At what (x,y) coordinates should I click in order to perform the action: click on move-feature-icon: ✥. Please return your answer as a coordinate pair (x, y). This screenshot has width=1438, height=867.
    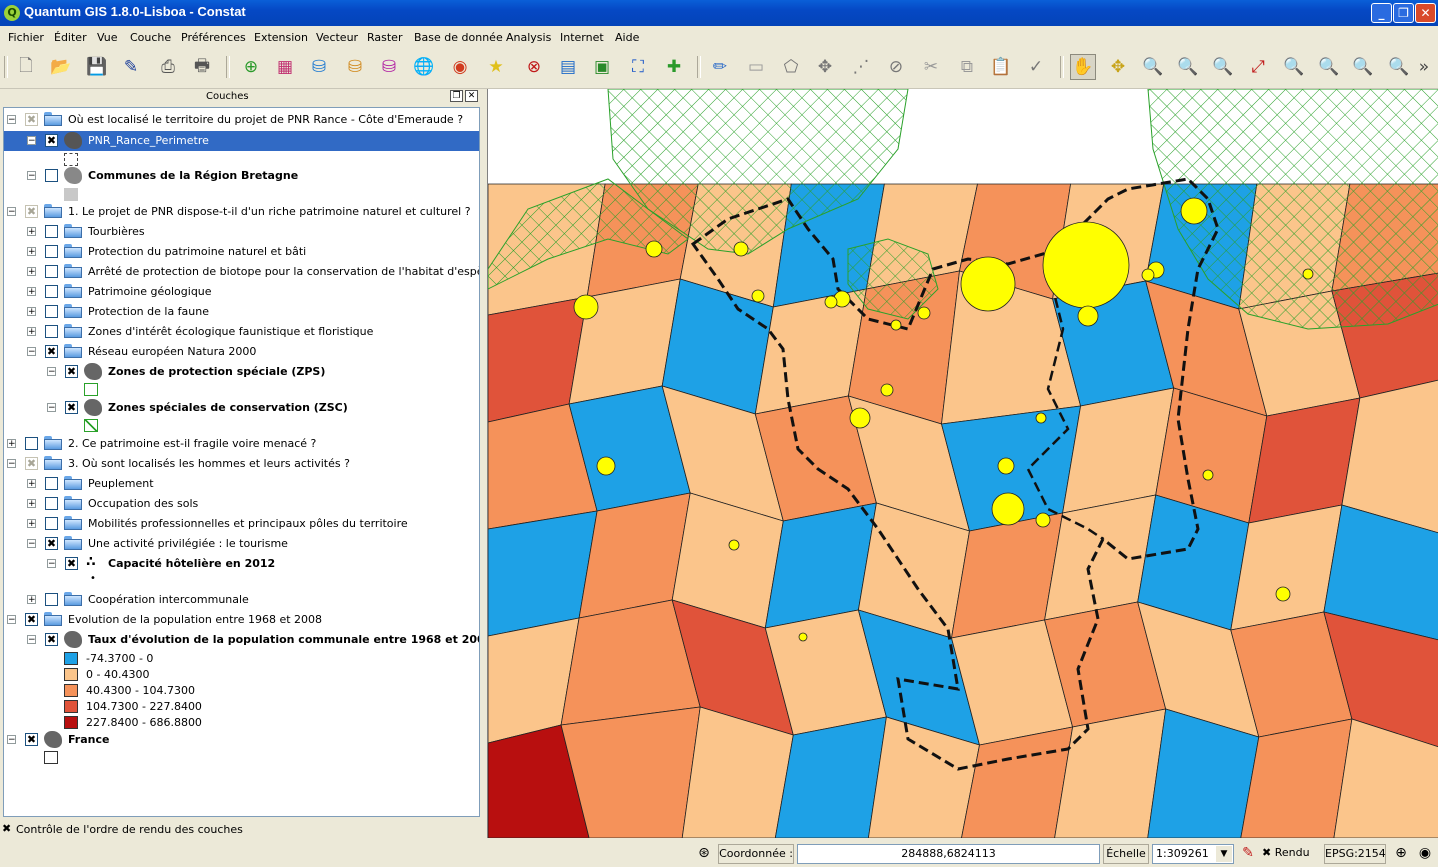
    Looking at the image, I should click on (825, 67).